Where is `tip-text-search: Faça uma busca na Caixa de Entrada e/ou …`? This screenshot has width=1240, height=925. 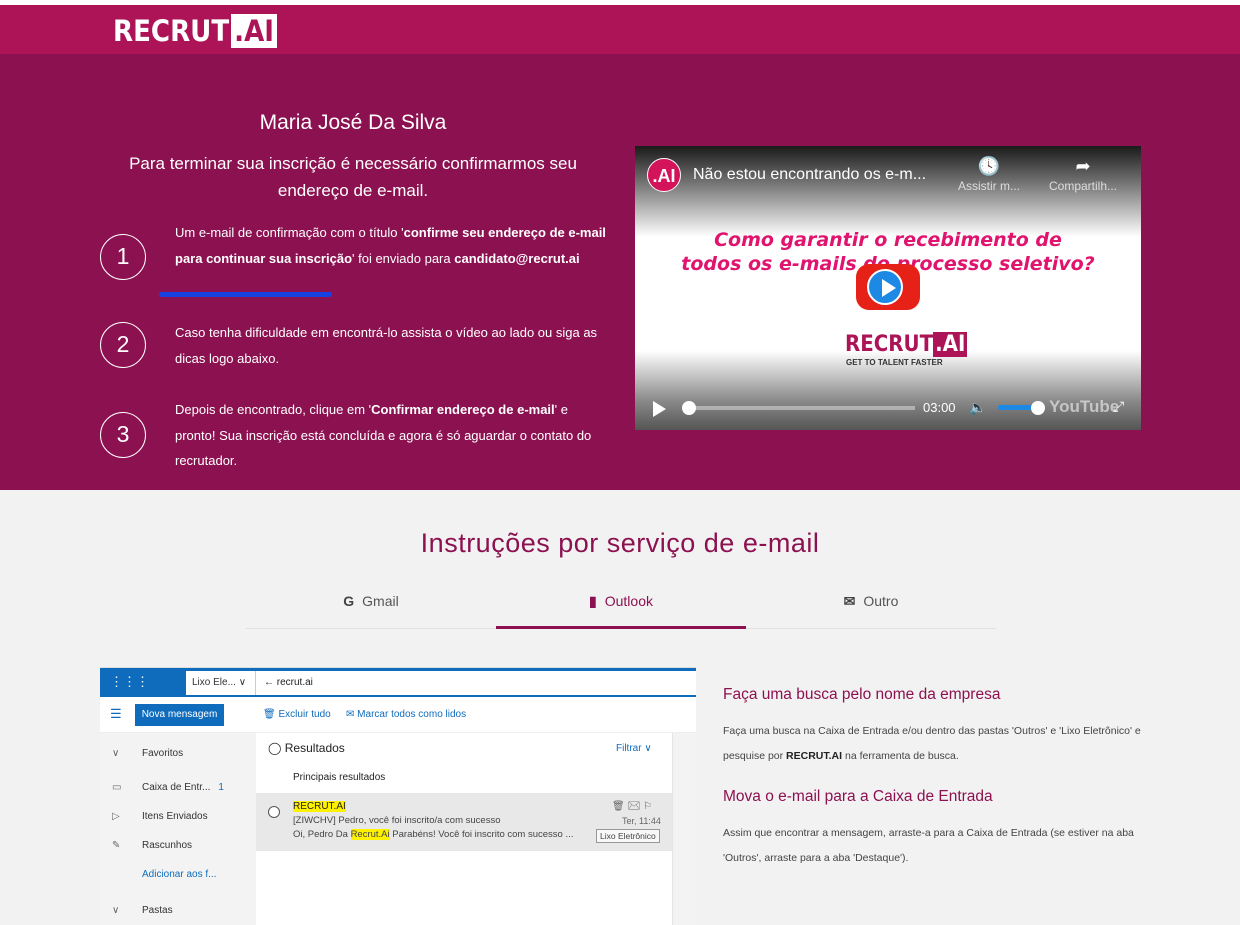 tip-text-search: Faça uma busca na Caixa de Entrada e/ou … is located at coordinates (932, 743).